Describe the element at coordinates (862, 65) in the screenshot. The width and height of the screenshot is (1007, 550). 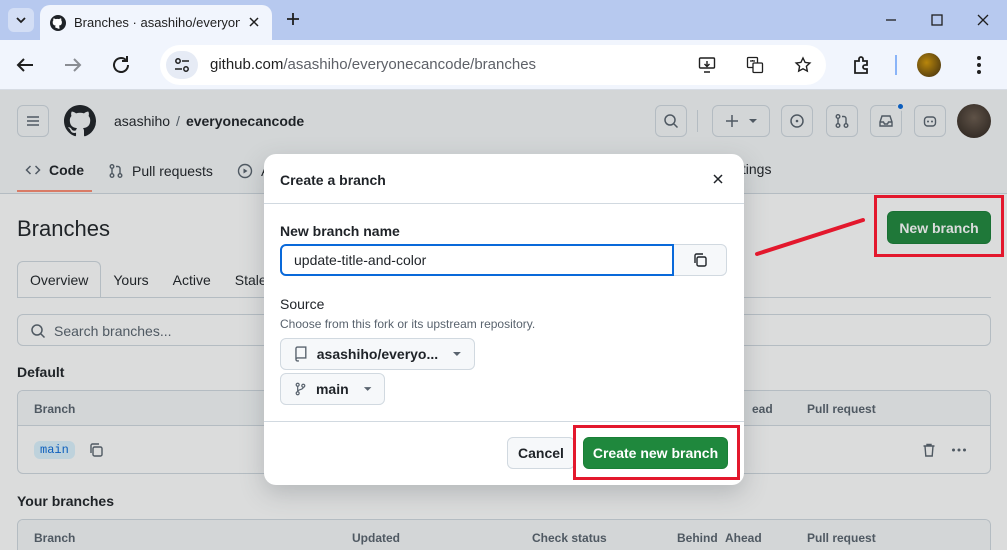
I see `extensions-puzzle-icon` at that location.